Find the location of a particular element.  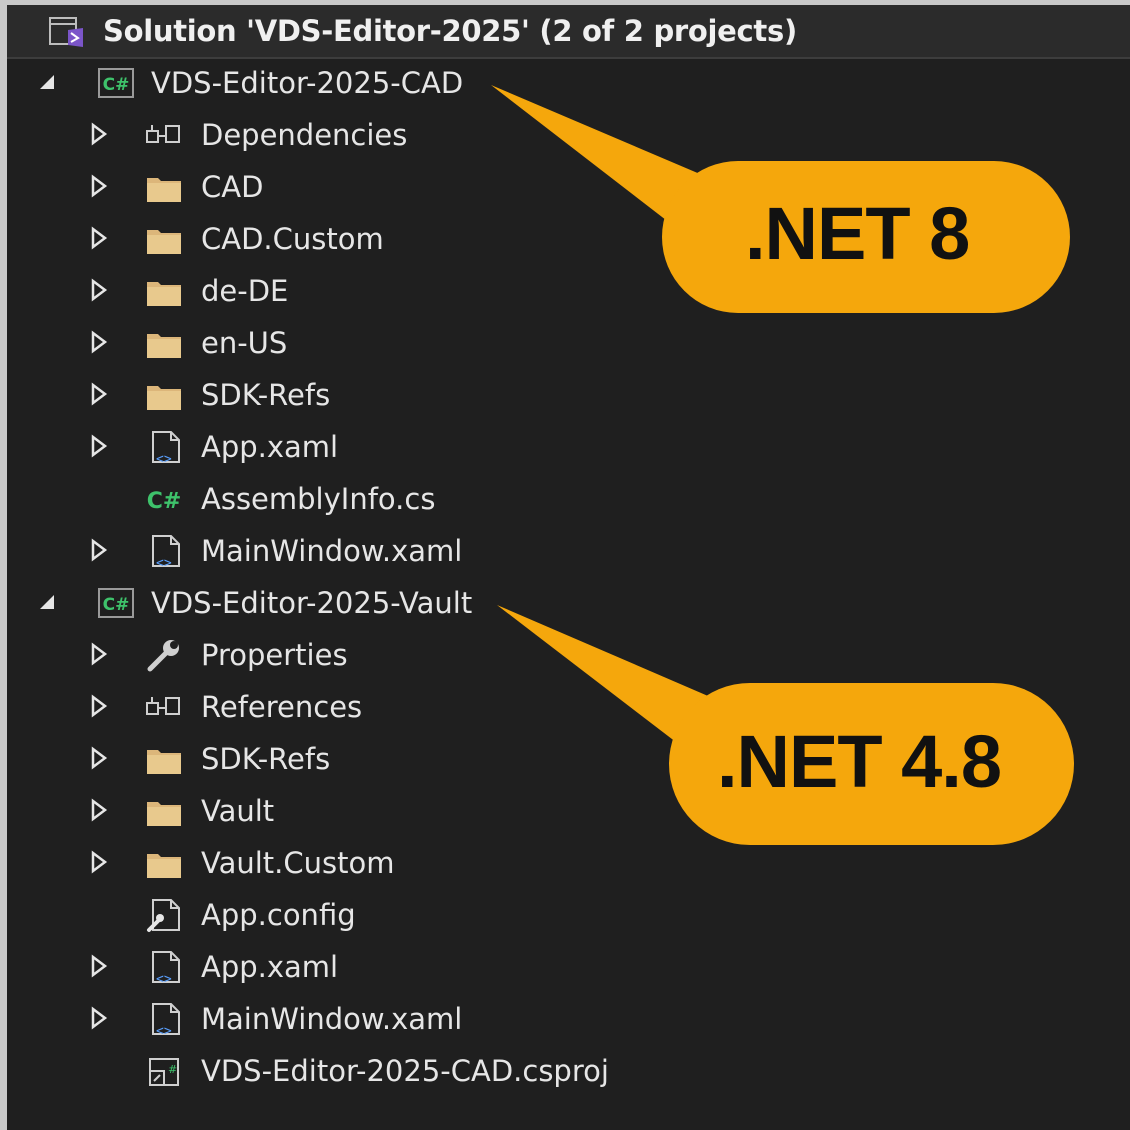

callout-net8-label: .NET 8 is located at coordinates (857, 233).